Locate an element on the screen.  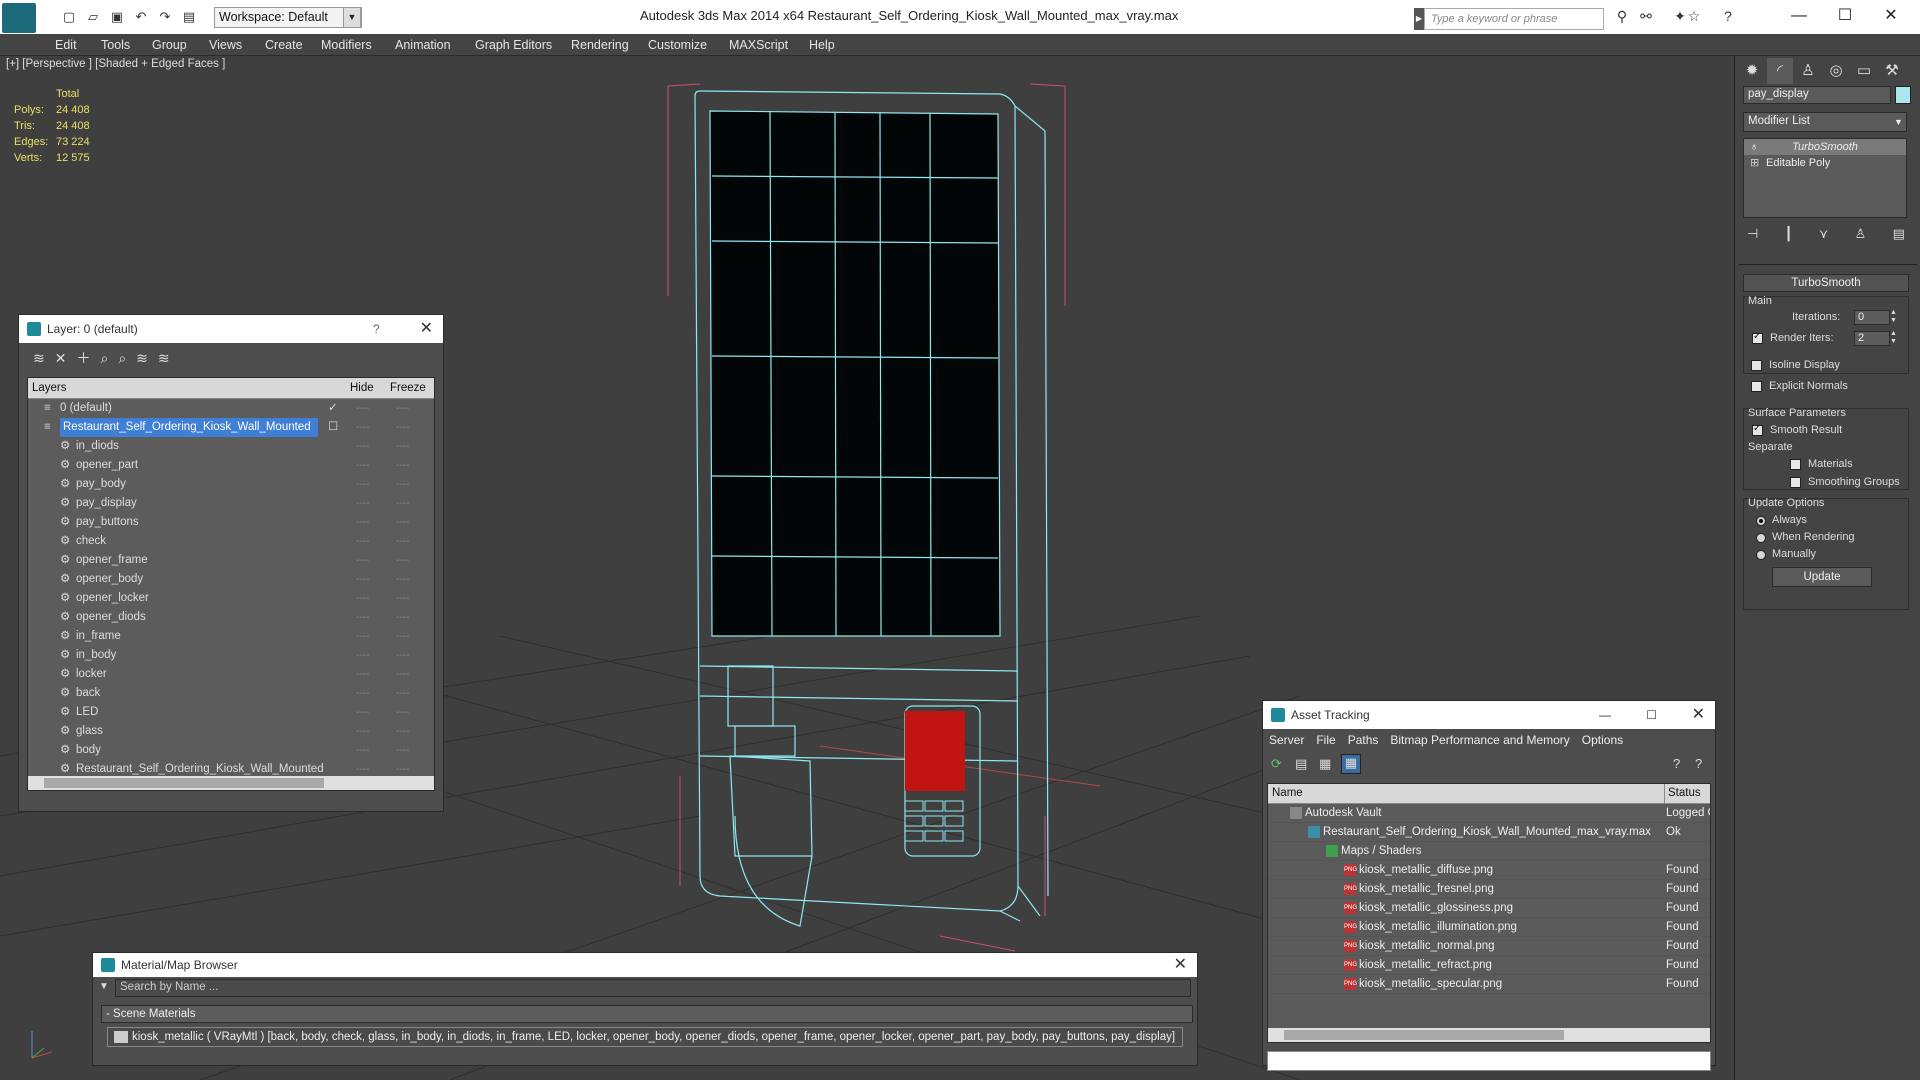
current-layer-check-icon: ✓ is located at coordinates (333, 408).